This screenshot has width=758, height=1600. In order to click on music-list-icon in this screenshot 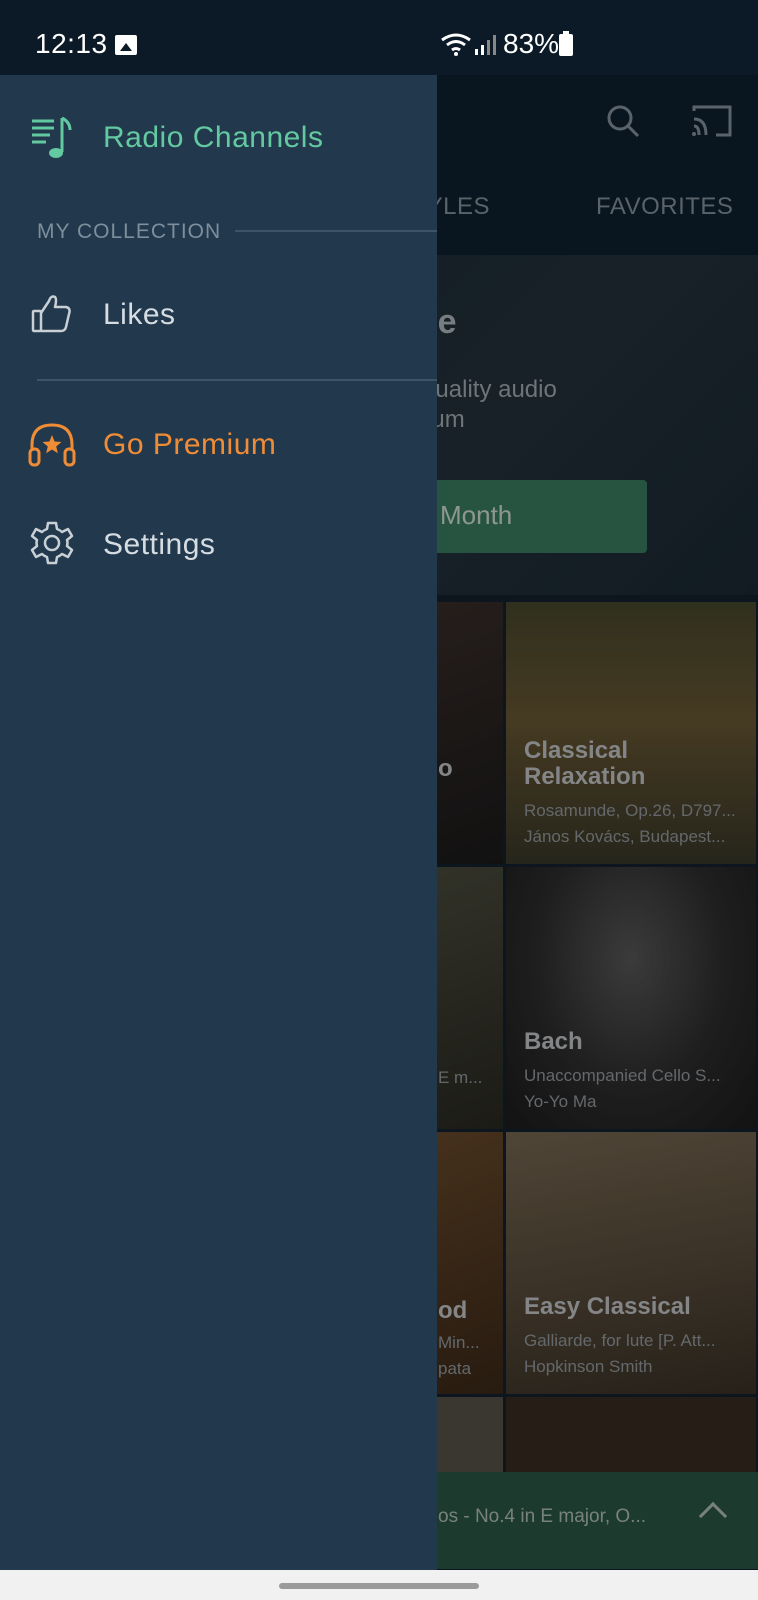, I will do `click(52, 137)`.